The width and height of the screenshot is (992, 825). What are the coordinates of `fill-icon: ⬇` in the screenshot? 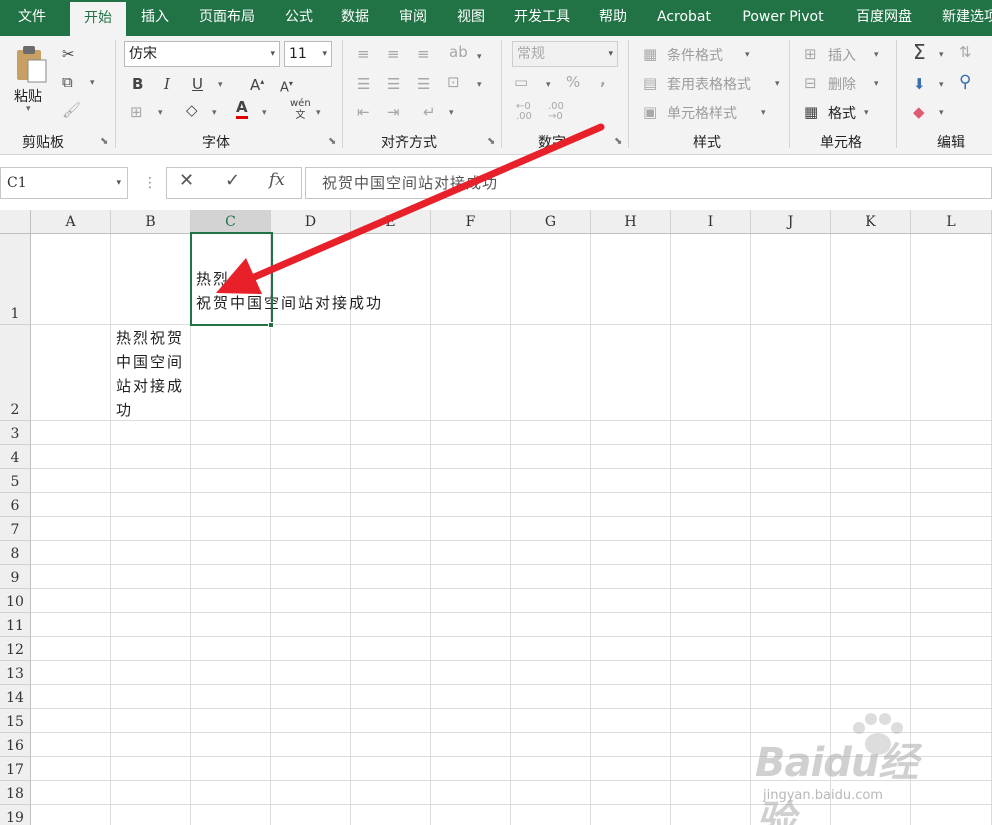 It's located at (919, 84).